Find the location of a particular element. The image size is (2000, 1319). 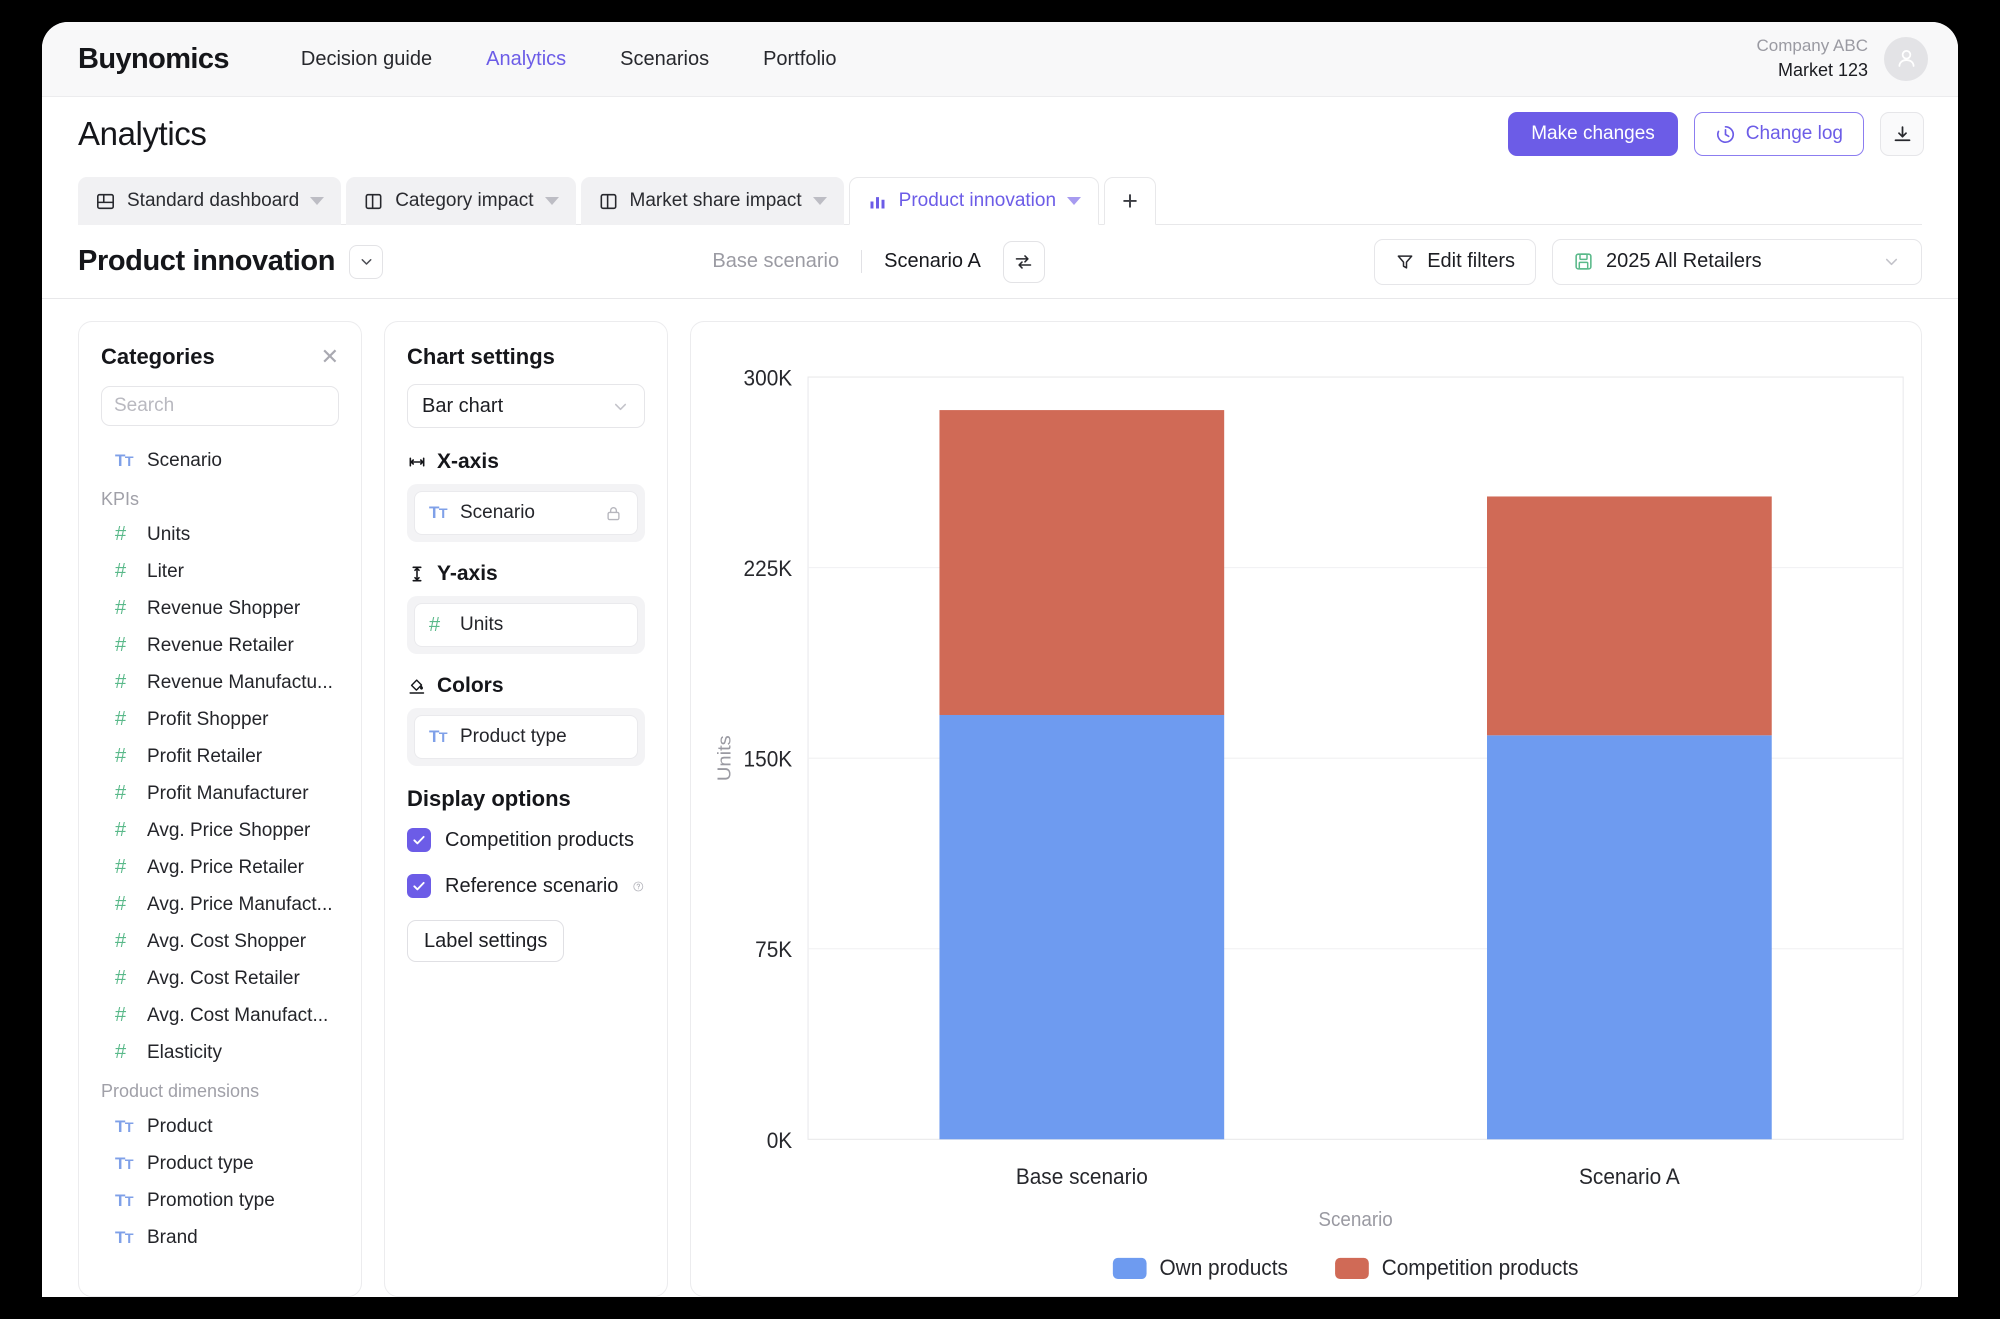

tab-market-share-impact: Market share impact is located at coordinates (712, 201).